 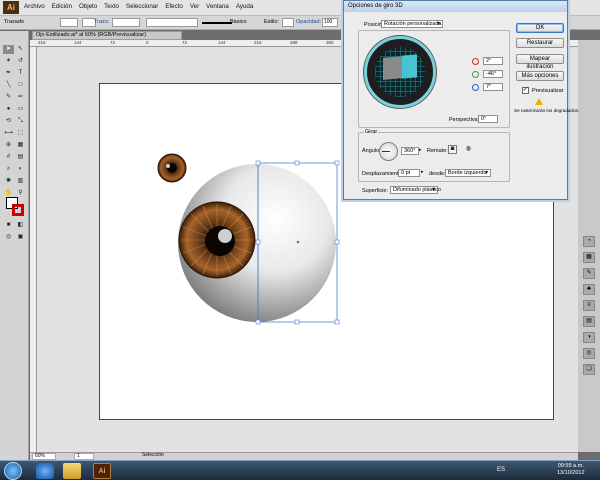 I want to click on gradient-tool-icon: ▤, so click(x=20, y=157).